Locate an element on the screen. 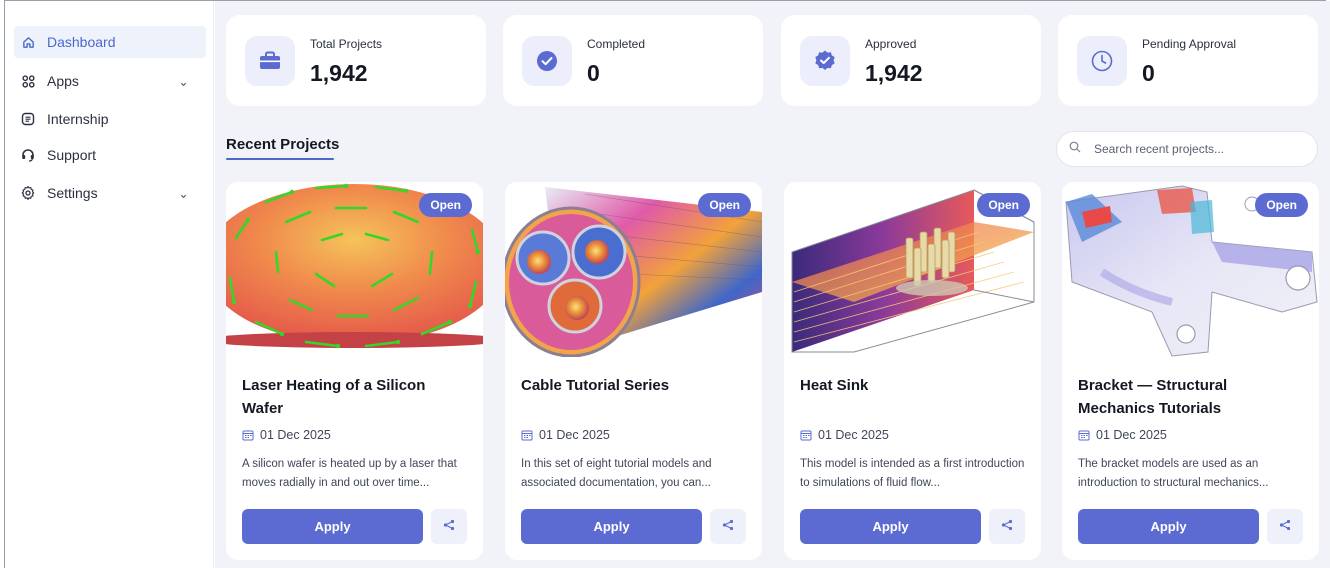 The height and width of the screenshot is (568, 1330). check-circle-icon is located at coordinates (547, 61).